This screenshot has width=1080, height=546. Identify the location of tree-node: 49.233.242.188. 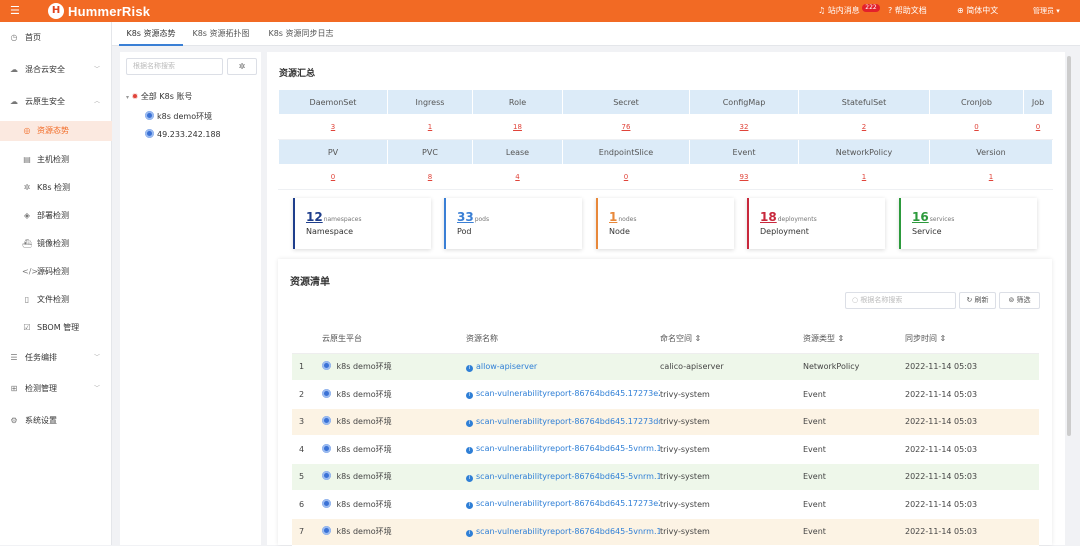
(183, 134).